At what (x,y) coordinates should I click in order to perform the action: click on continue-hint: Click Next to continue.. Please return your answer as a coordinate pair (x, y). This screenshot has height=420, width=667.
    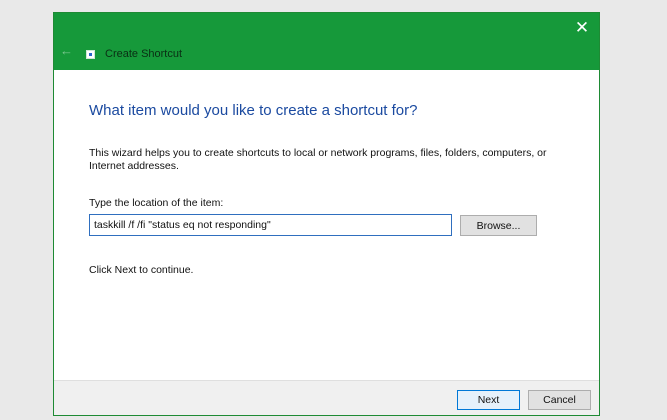
    Looking at the image, I should click on (141, 270).